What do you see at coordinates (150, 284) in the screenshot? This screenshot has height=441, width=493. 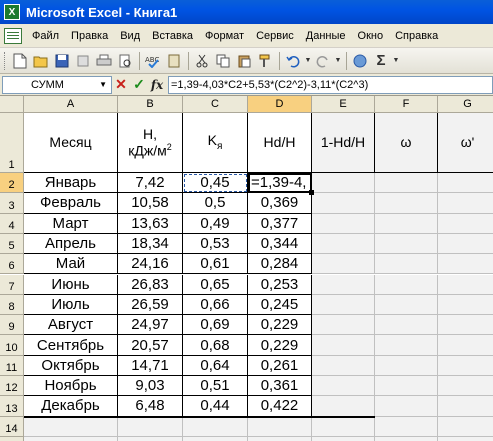 I see `cell-h: 26,83` at bounding box center [150, 284].